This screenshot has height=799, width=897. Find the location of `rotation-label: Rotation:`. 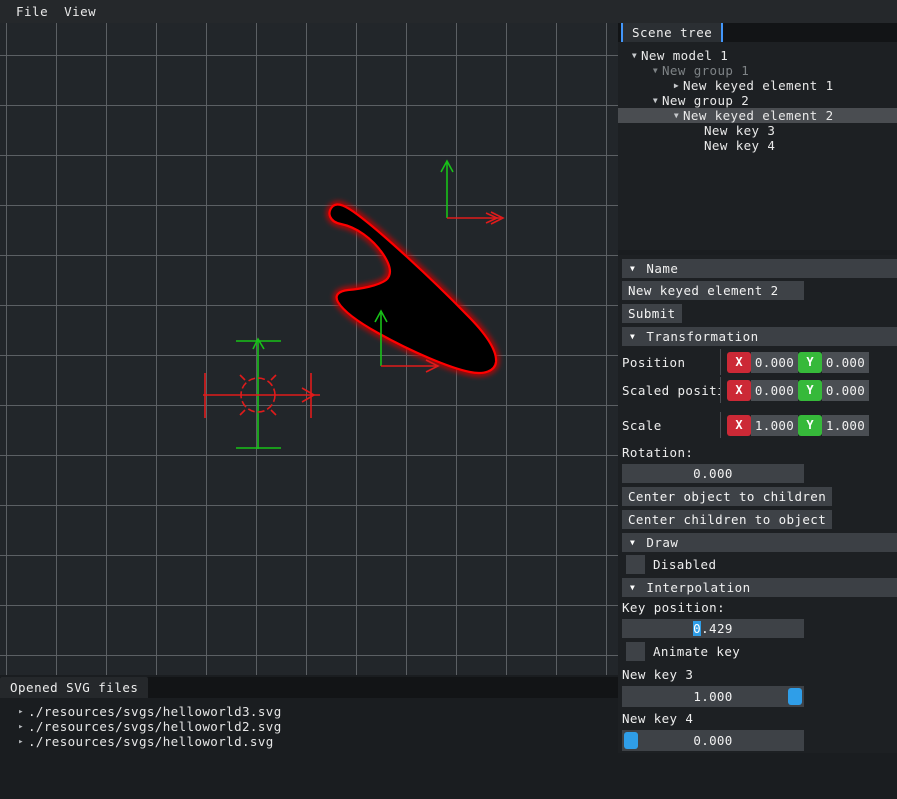

rotation-label: Rotation: is located at coordinates (658, 452).